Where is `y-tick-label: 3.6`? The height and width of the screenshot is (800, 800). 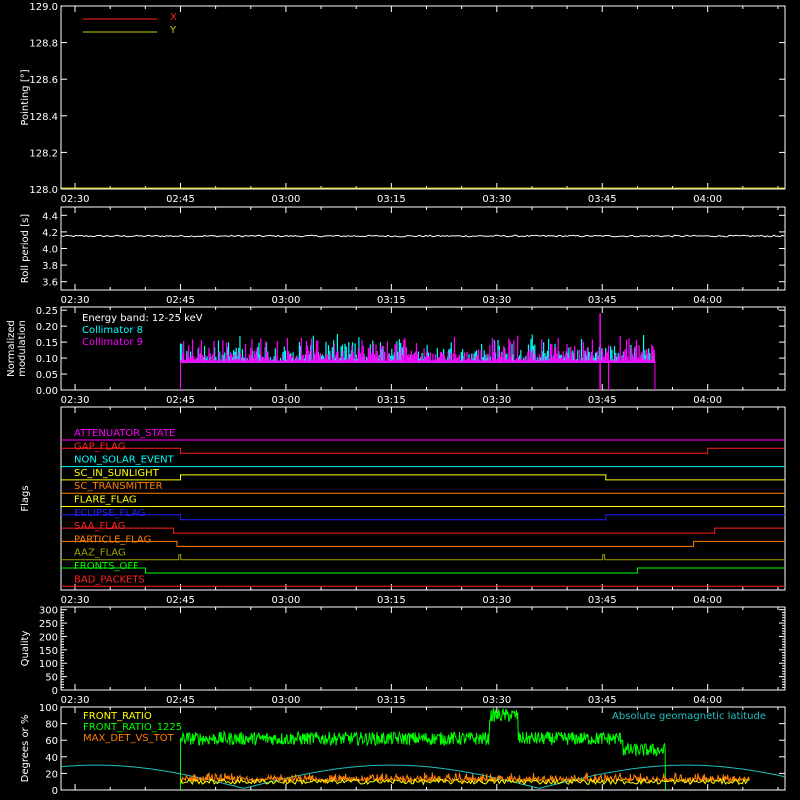 y-tick-label: 3.6 is located at coordinates (50, 283).